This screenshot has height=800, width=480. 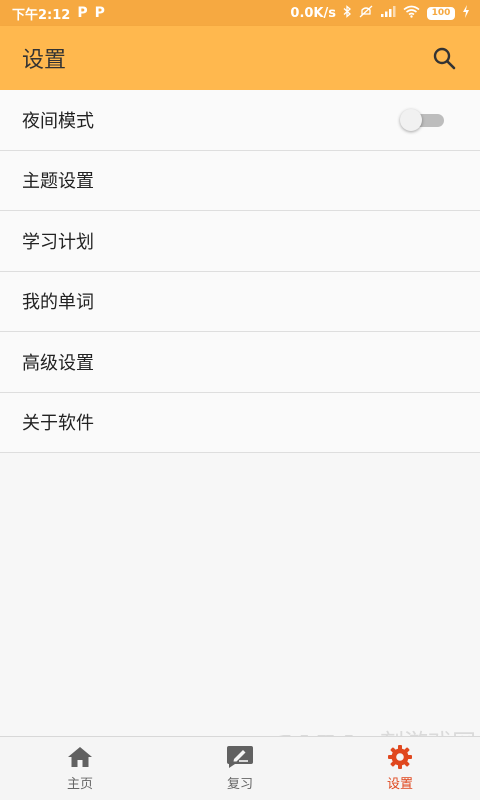 What do you see at coordinates (58, 424) in the screenshot?
I see `settings-item-label: 关于软件` at bounding box center [58, 424].